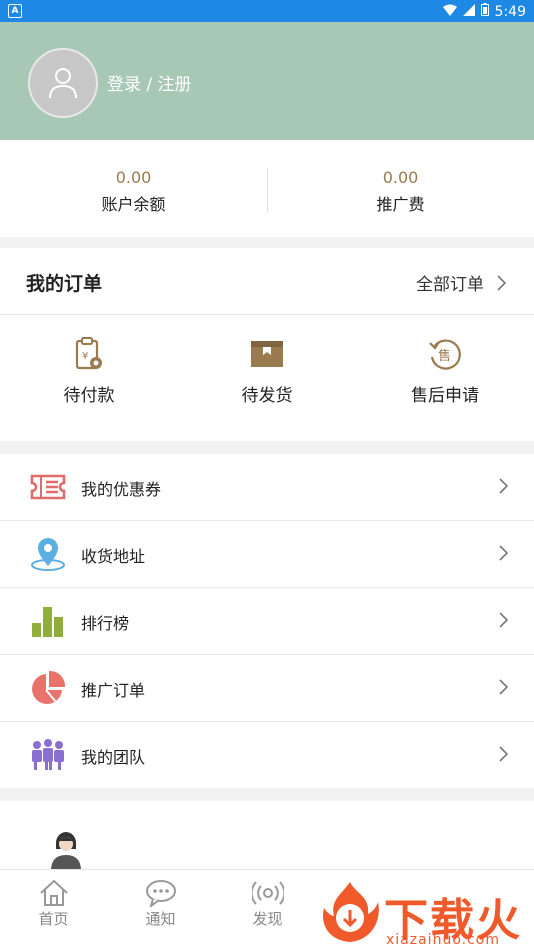  Describe the element at coordinates (48, 554) in the screenshot. I see `location-pin-icon` at that location.